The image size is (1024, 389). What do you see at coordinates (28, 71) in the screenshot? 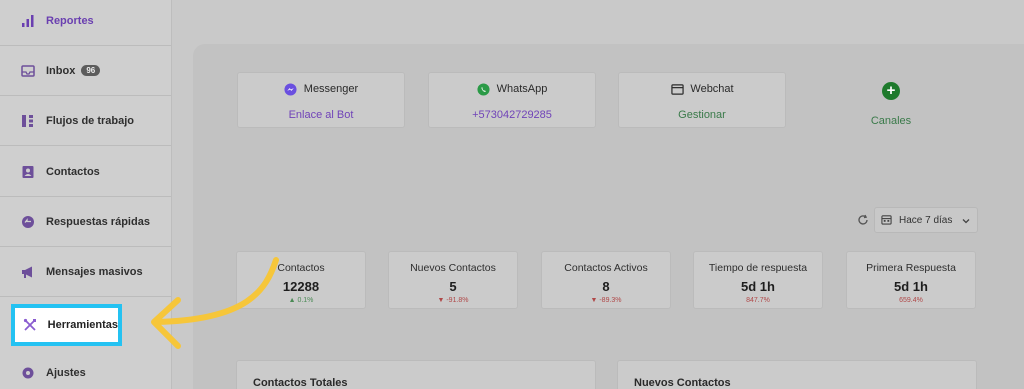
I see `inbox-icon` at bounding box center [28, 71].